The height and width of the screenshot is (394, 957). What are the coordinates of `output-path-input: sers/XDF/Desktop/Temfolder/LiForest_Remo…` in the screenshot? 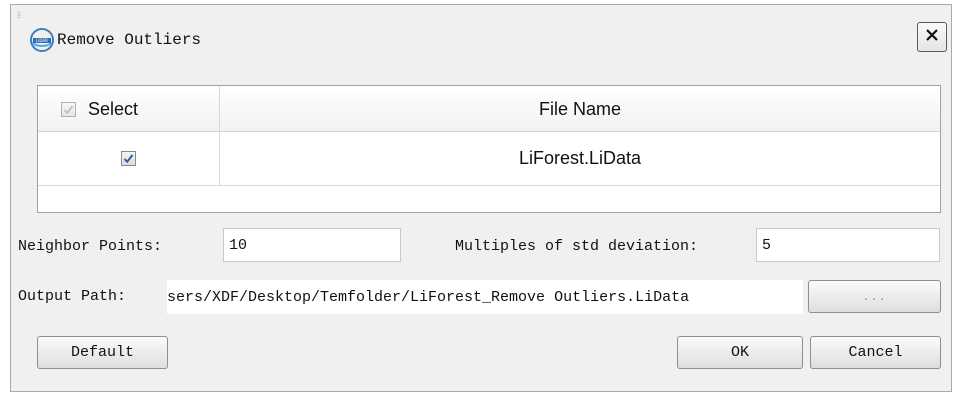 It's located at (485, 297).